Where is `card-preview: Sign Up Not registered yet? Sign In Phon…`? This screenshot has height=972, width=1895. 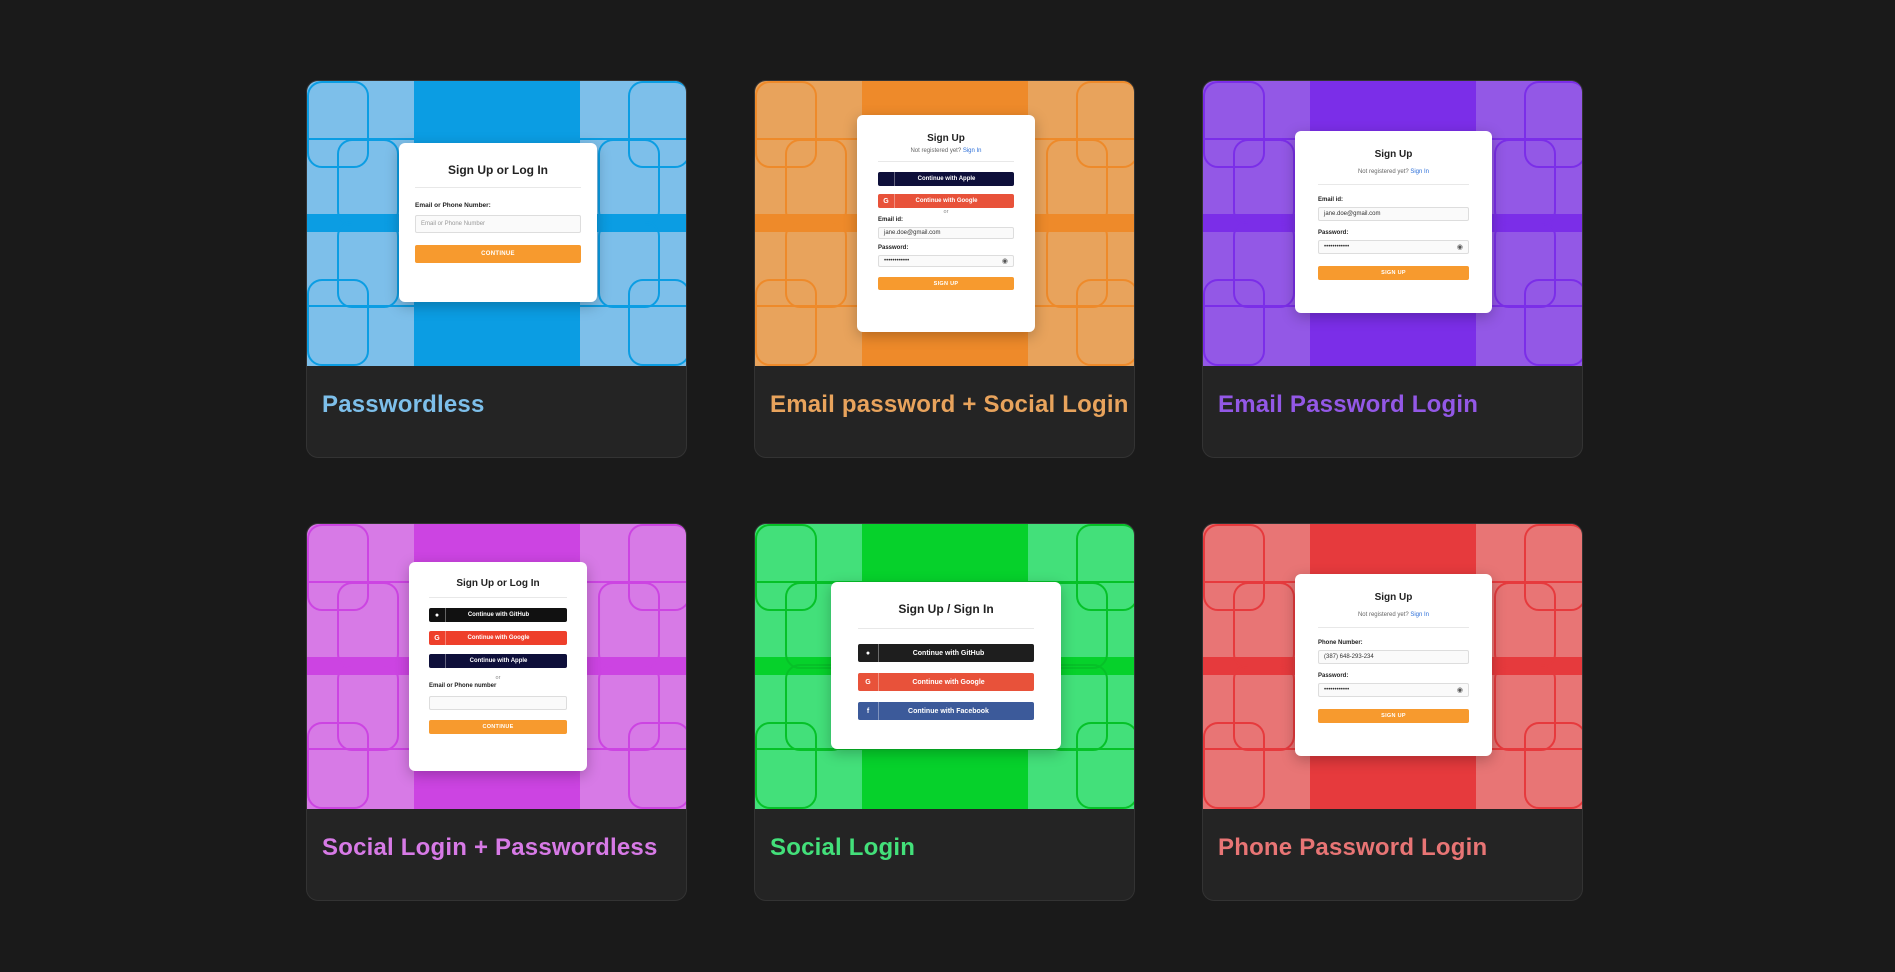 card-preview: Sign Up Not registered yet? Sign In Phon… is located at coordinates (1392, 666).